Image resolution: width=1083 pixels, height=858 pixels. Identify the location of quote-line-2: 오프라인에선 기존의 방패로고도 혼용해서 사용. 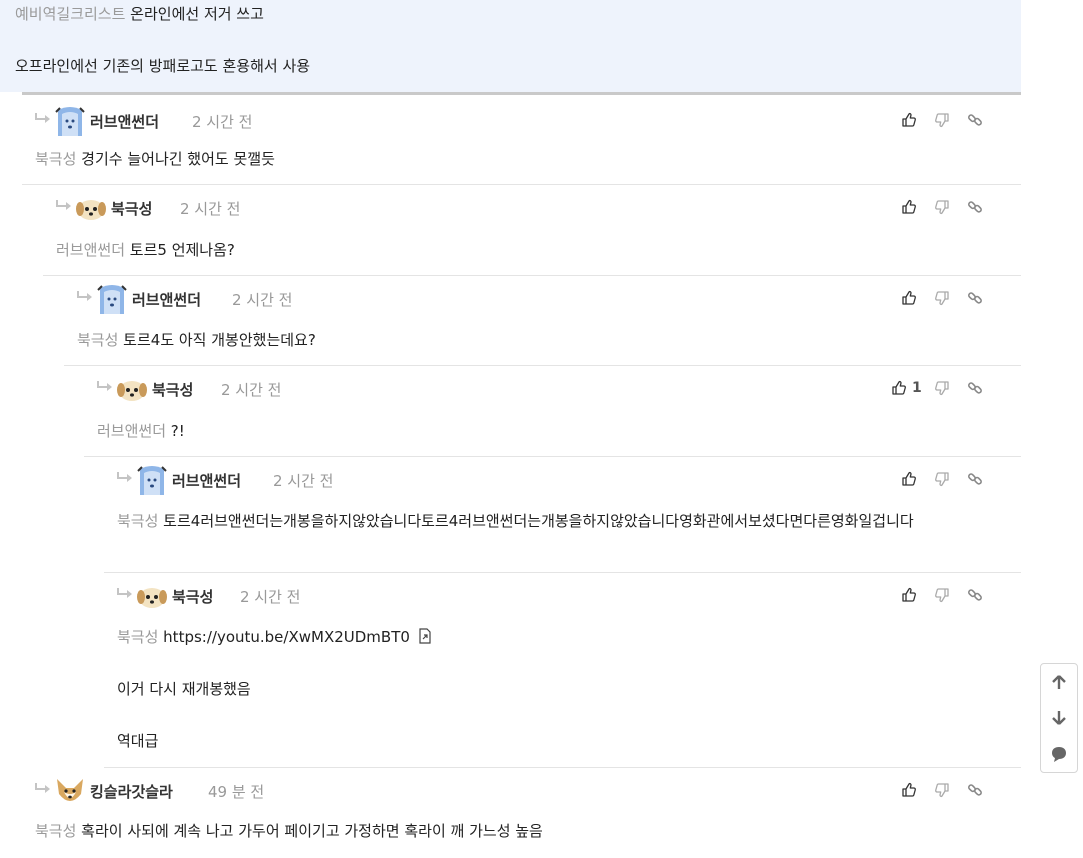
(163, 66).